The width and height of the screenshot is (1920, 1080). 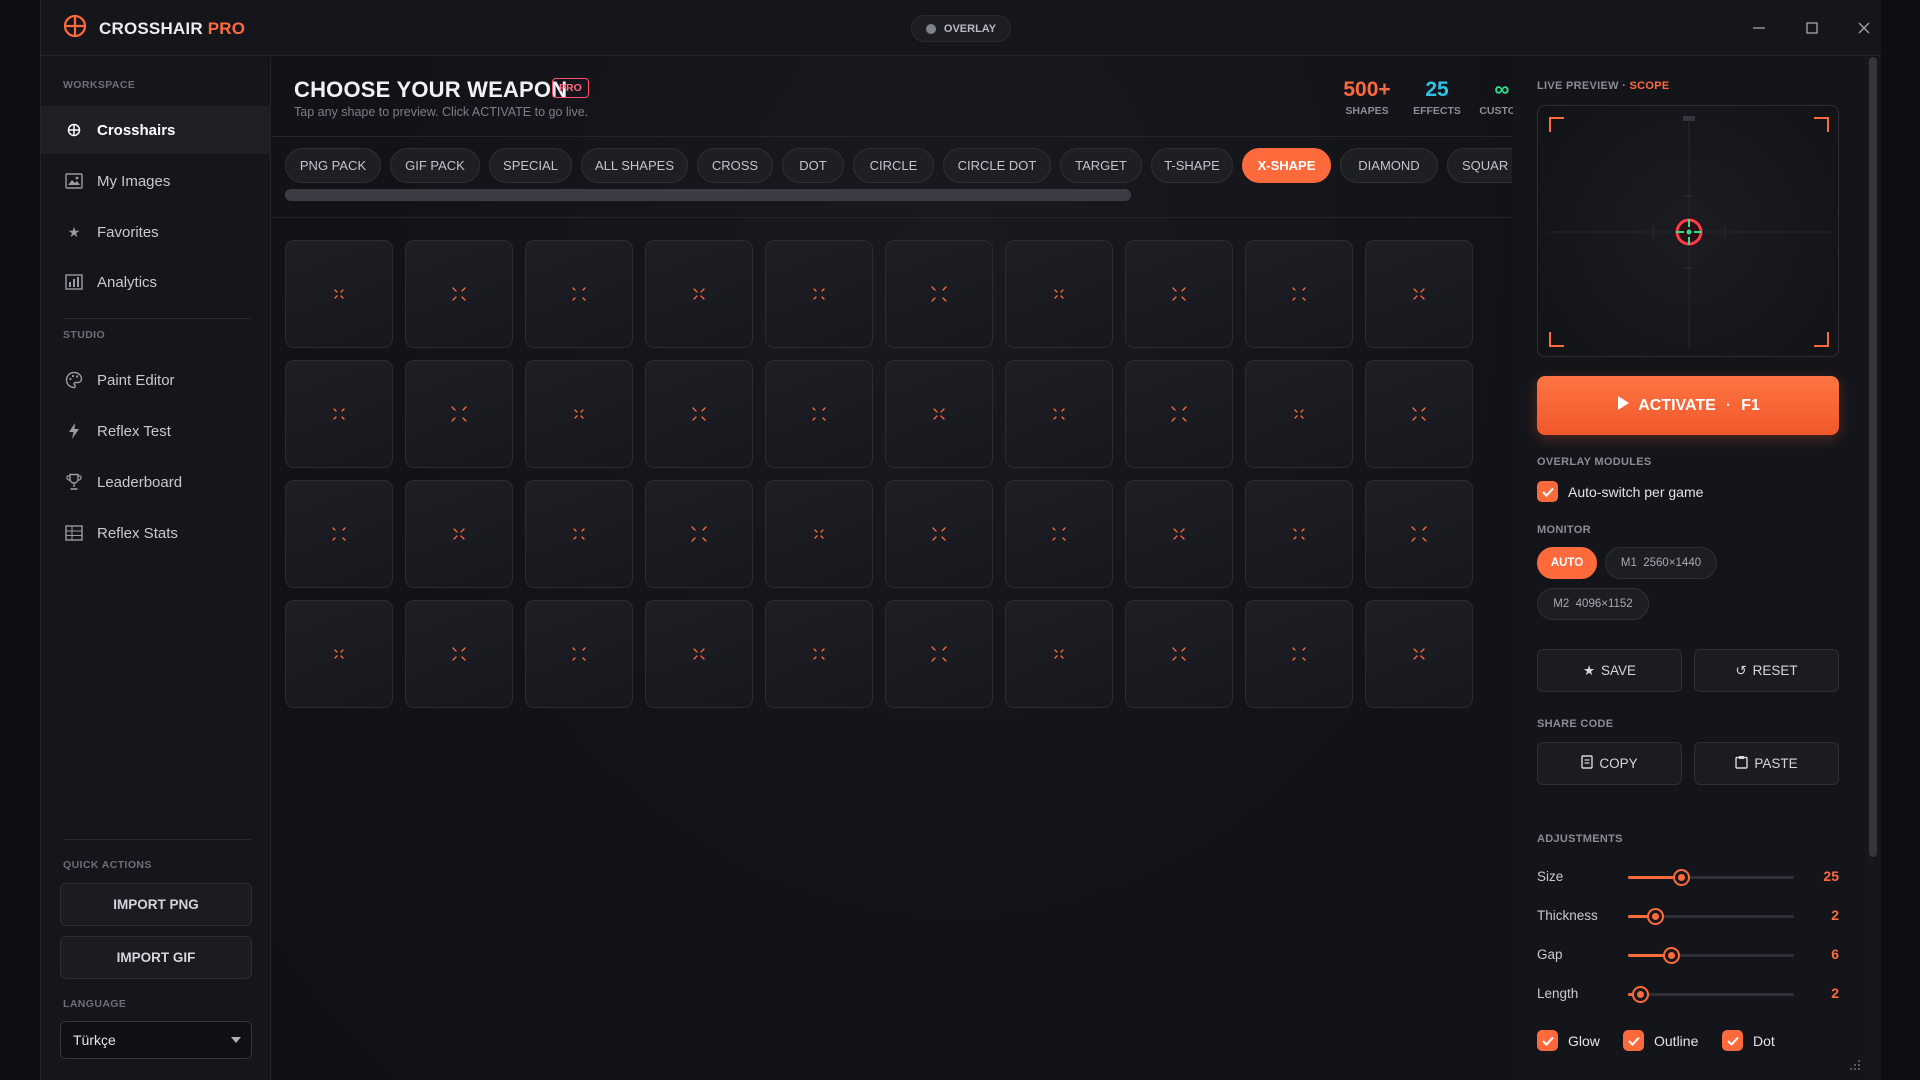 What do you see at coordinates (1711, 994) in the screenshot?
I see `length-track` at bounding box center [1711, 994].